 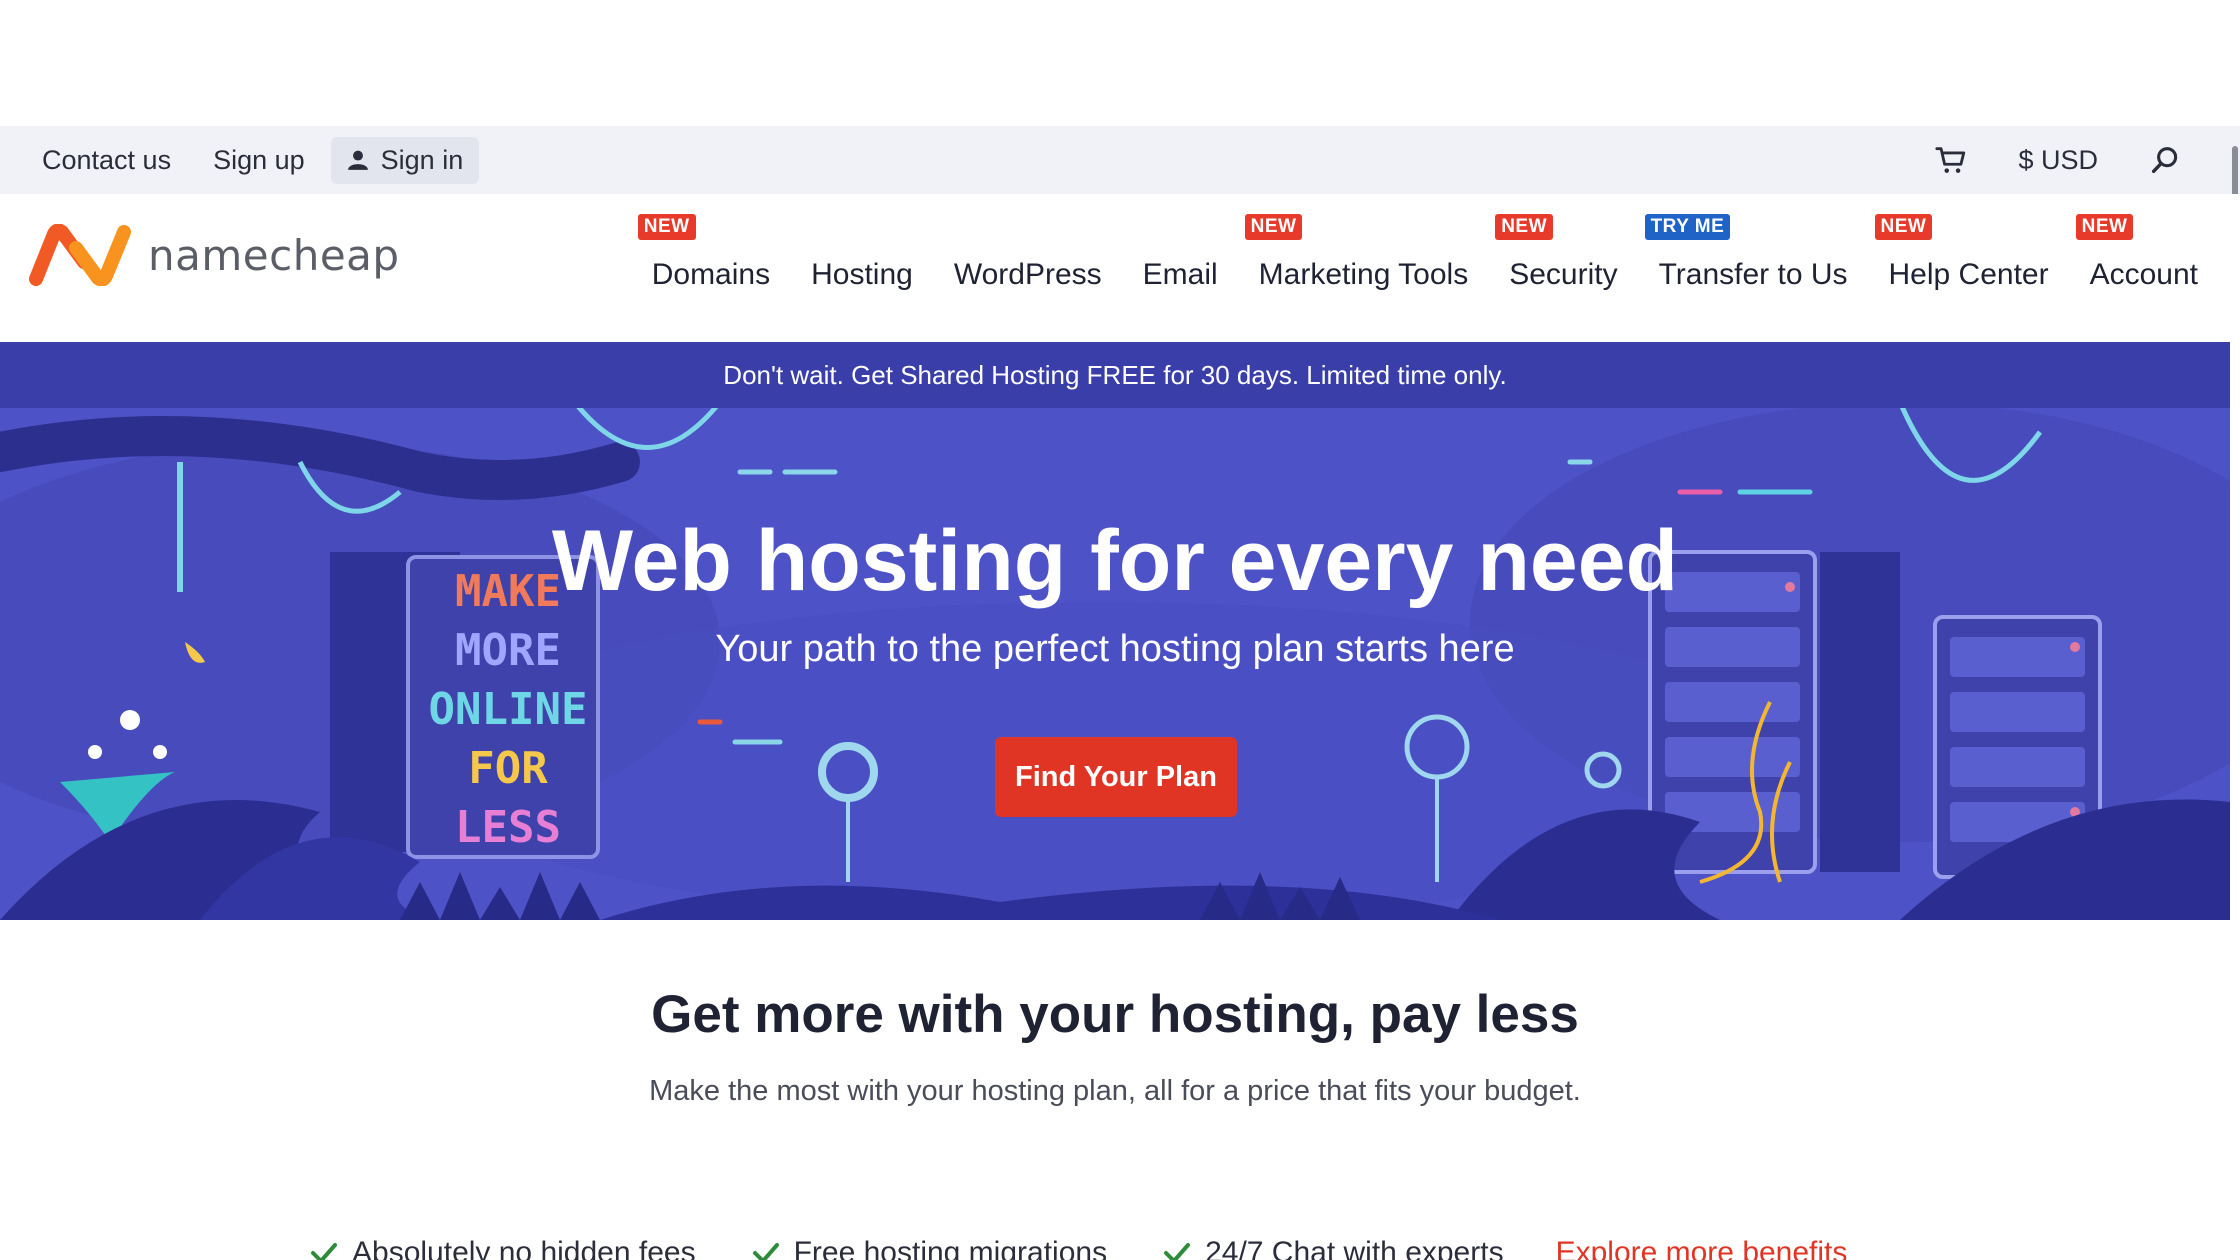 I want to click on benefit-item: 24/7 Chat with experts, so click(x=1333, y=1248).